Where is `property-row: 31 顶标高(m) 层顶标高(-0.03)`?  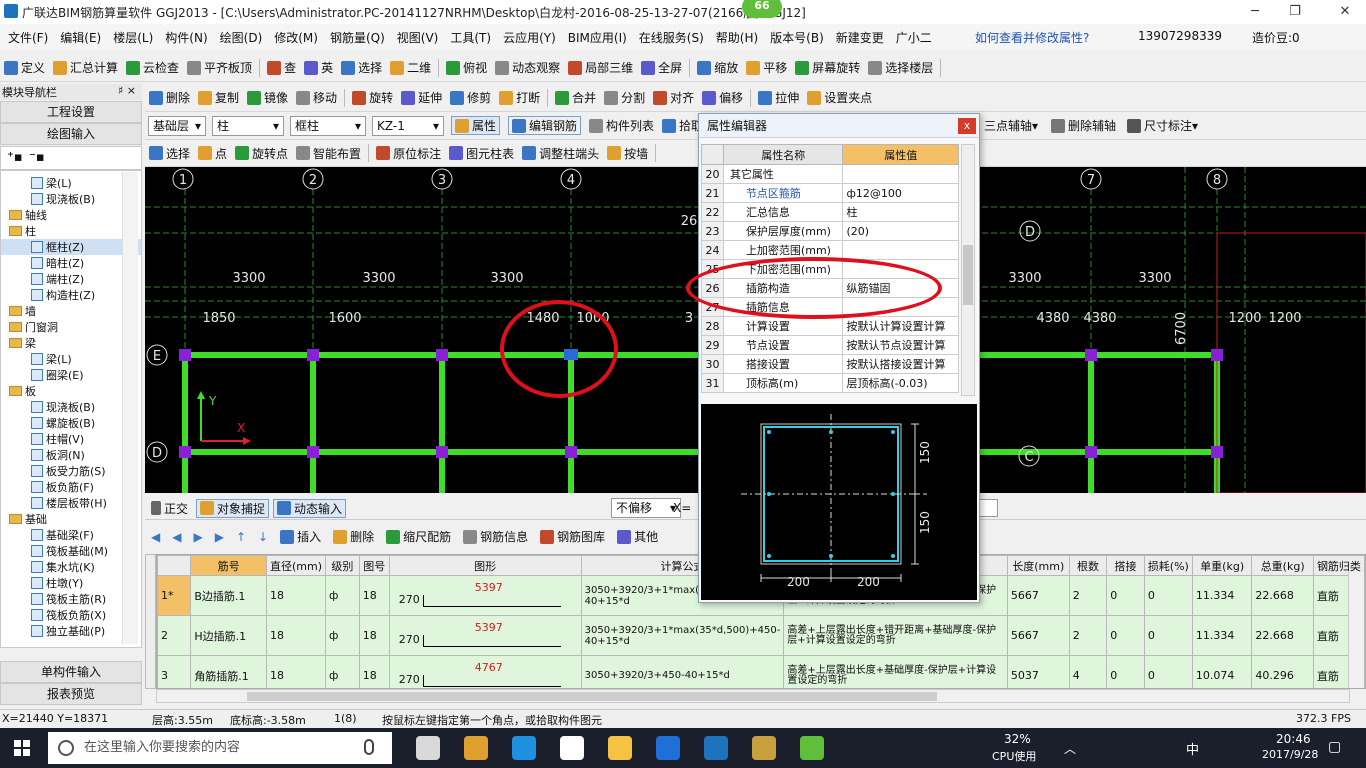
property-row: 31 顶标高(m) 层顶标高(-0.03) is located at coordinates (830, 383).